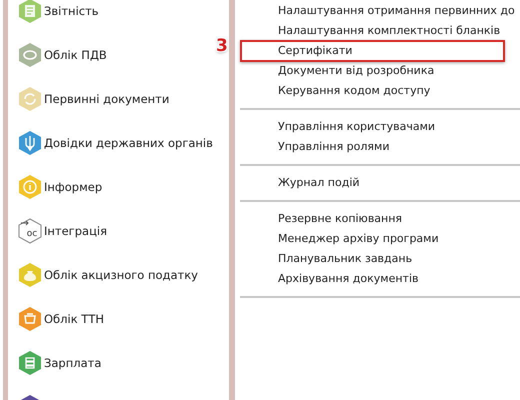 The width and height of the screenshot is (520, 400). I want to click on report-hexagon-icon, so click(30, 12).